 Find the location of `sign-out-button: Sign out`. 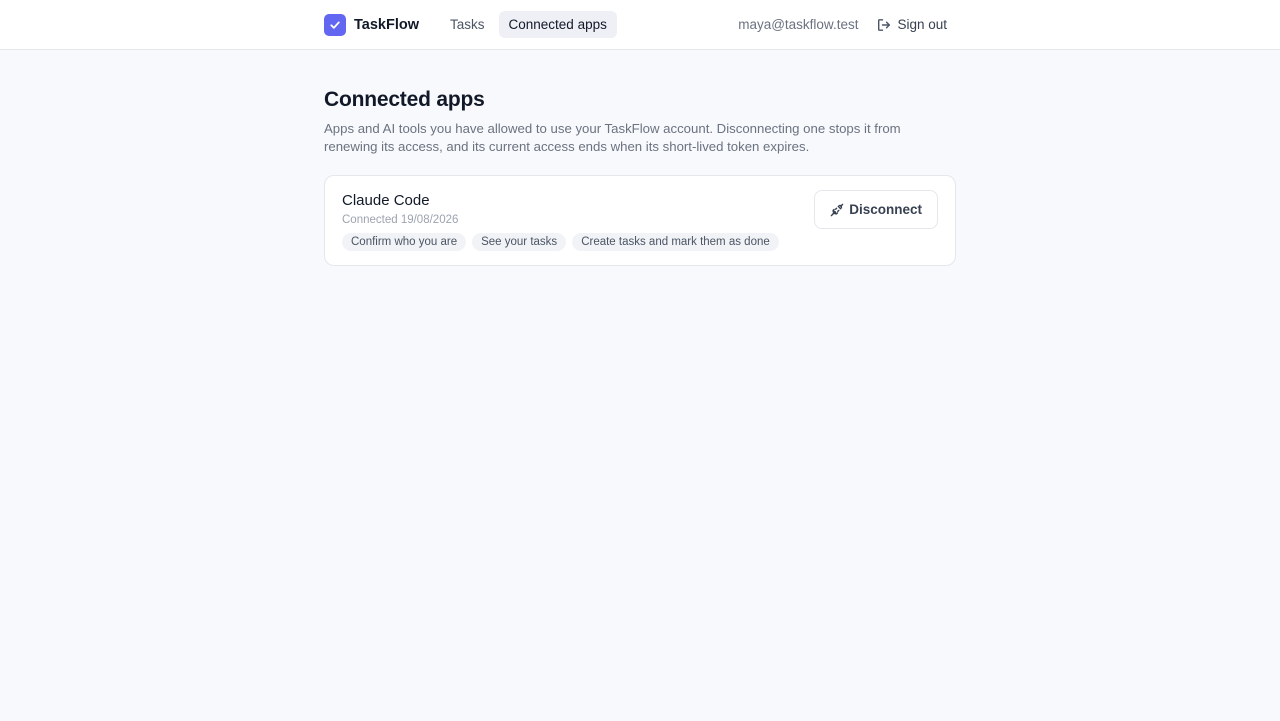

sign-out-button: Sign out is located at coordinates (912, 24).